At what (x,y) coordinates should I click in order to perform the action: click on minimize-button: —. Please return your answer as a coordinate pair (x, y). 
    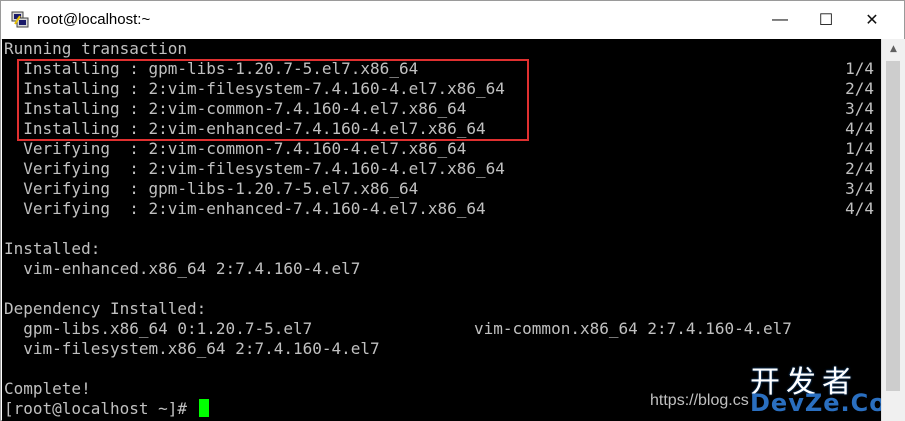
    Looking at the image, I should click on (780, 20).